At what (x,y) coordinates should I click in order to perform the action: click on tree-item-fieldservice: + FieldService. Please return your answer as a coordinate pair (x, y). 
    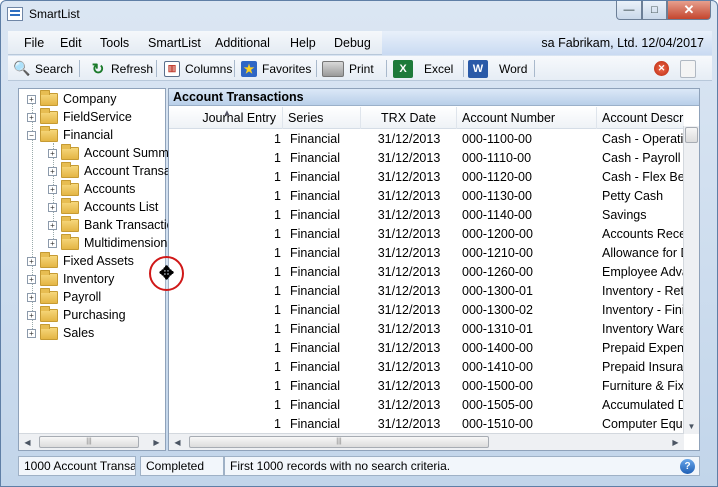
    Looking at the image, I should click on (79, 116).